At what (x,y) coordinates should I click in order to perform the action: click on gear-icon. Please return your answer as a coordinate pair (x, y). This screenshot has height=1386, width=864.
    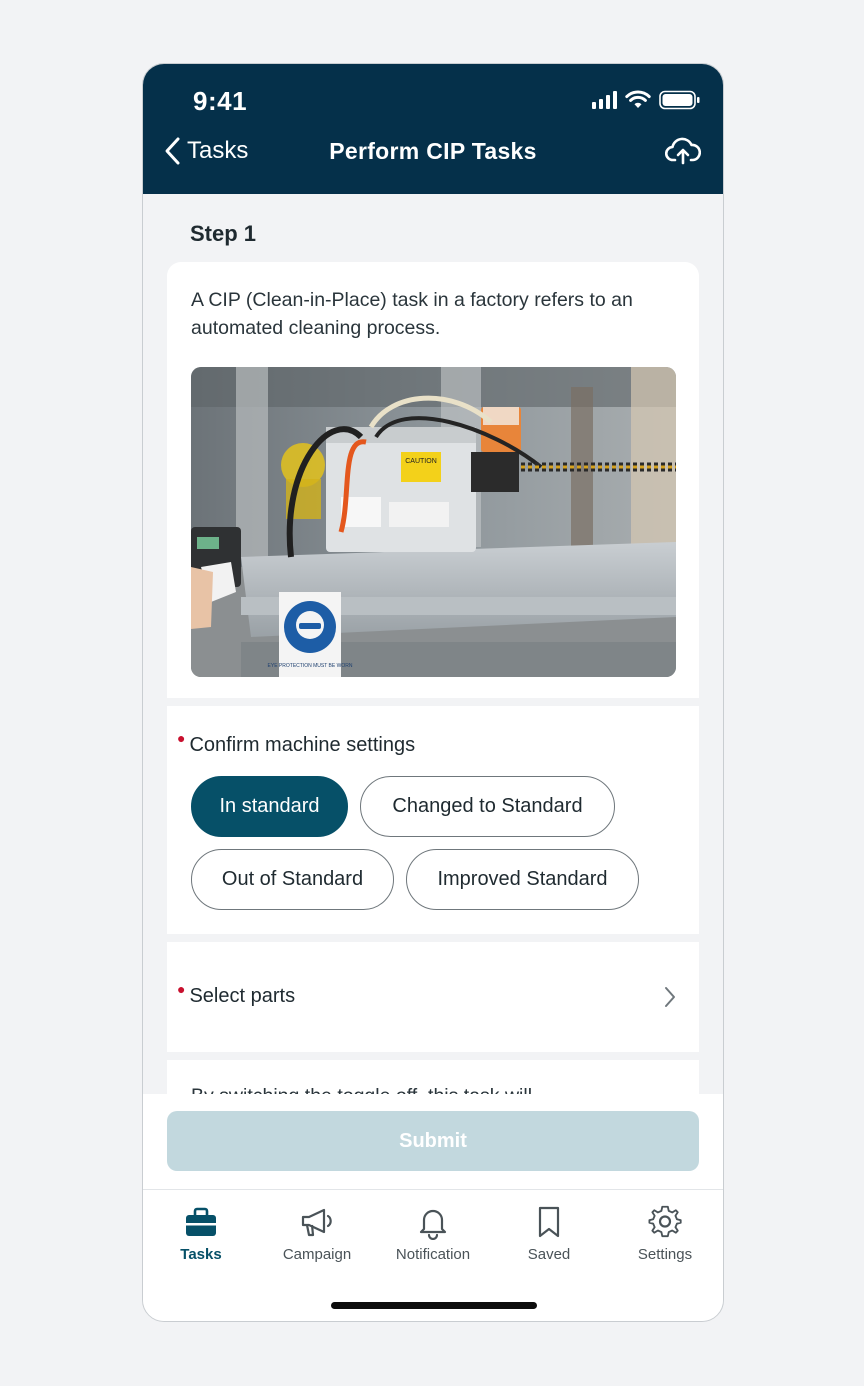
    Looking at the image, I should click on (665, 1221).